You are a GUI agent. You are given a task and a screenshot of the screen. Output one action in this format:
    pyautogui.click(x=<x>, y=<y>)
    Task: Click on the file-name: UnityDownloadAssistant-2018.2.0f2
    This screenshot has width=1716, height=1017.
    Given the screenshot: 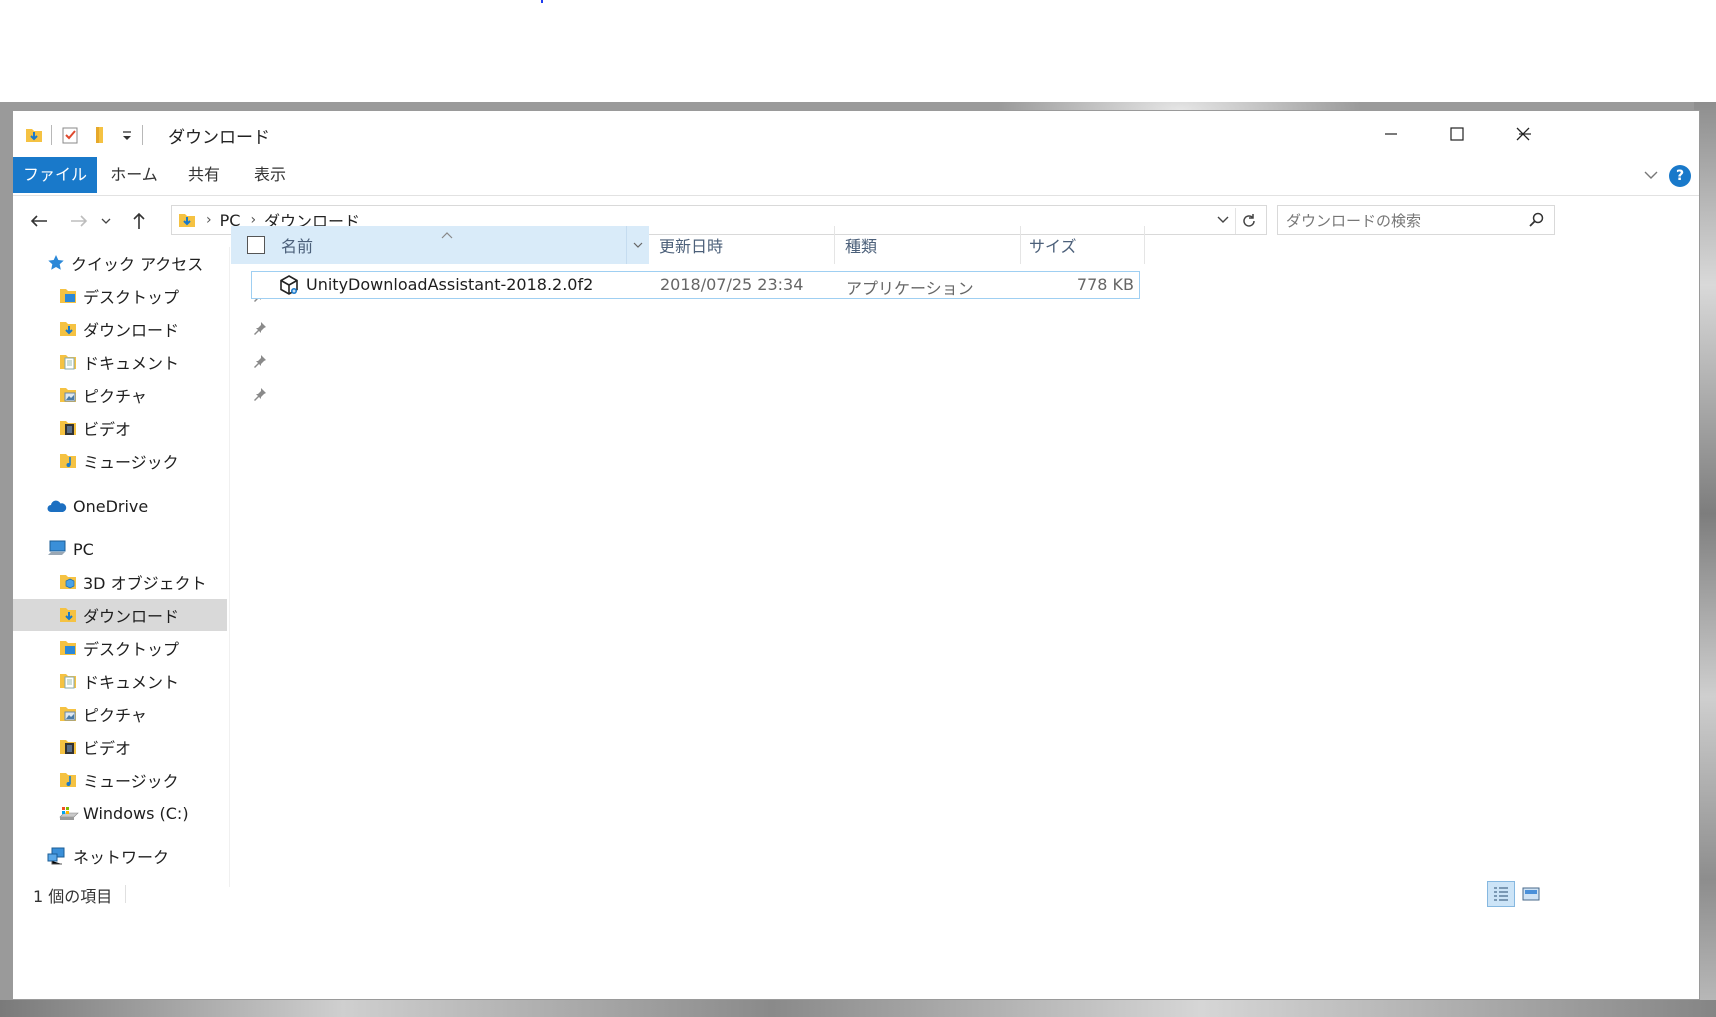 What is the action you would take?
    pyautogui.click(x=449, y=284)
    